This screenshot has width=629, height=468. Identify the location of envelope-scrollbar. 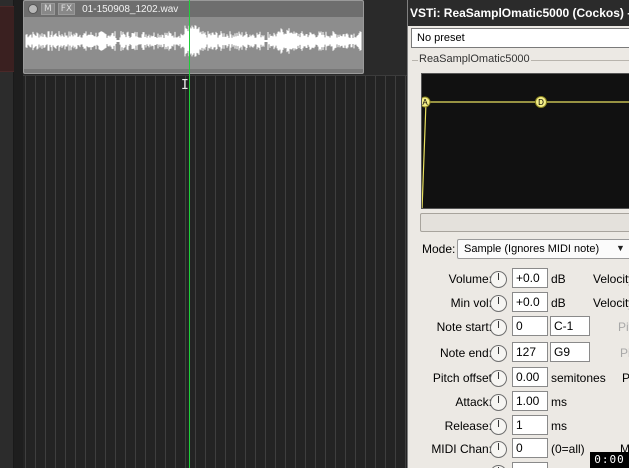
(524, 222).